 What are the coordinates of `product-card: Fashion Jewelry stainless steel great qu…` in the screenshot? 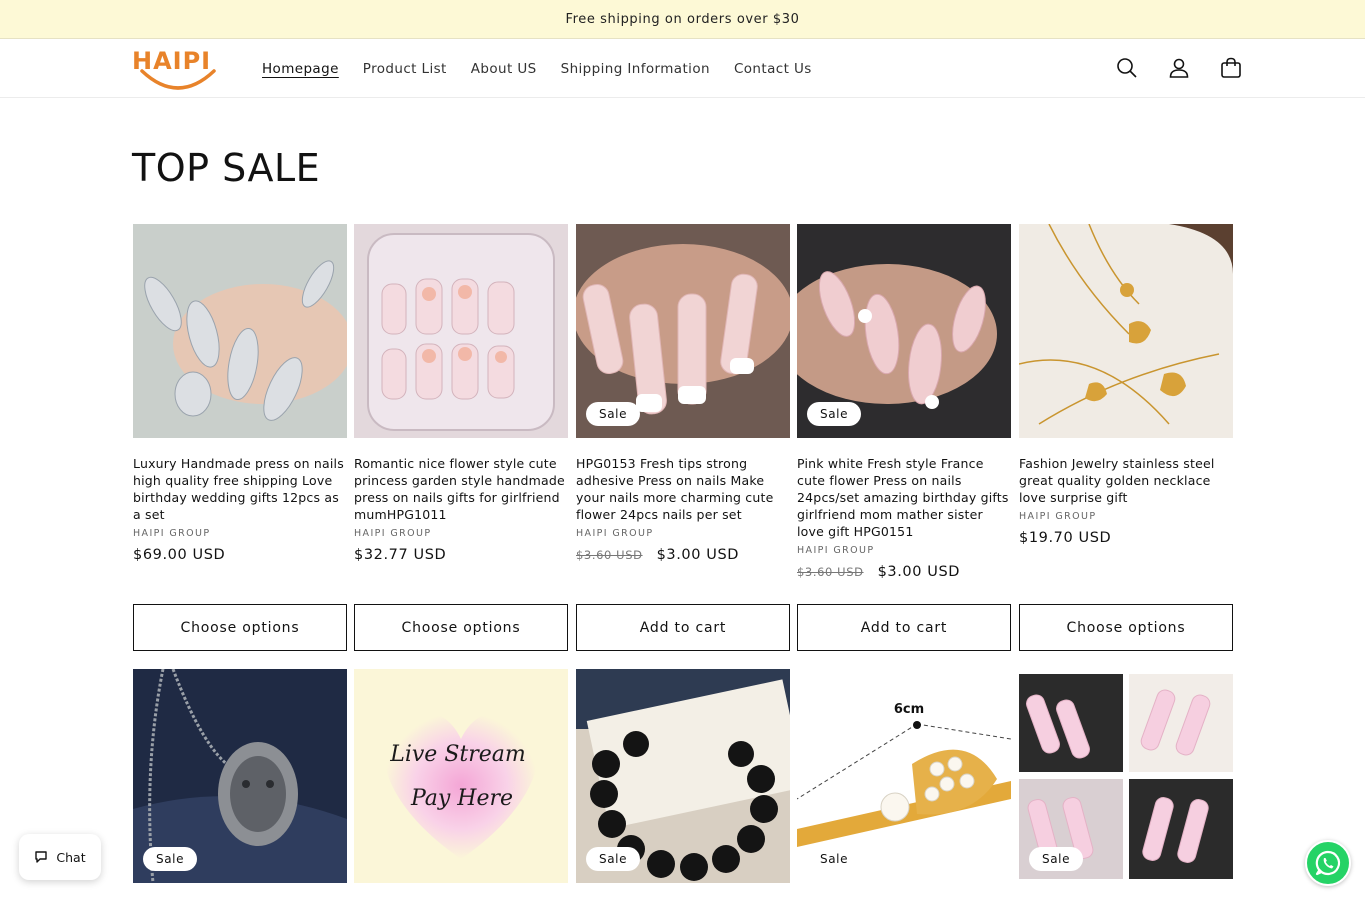 It's located at (1126, 385).